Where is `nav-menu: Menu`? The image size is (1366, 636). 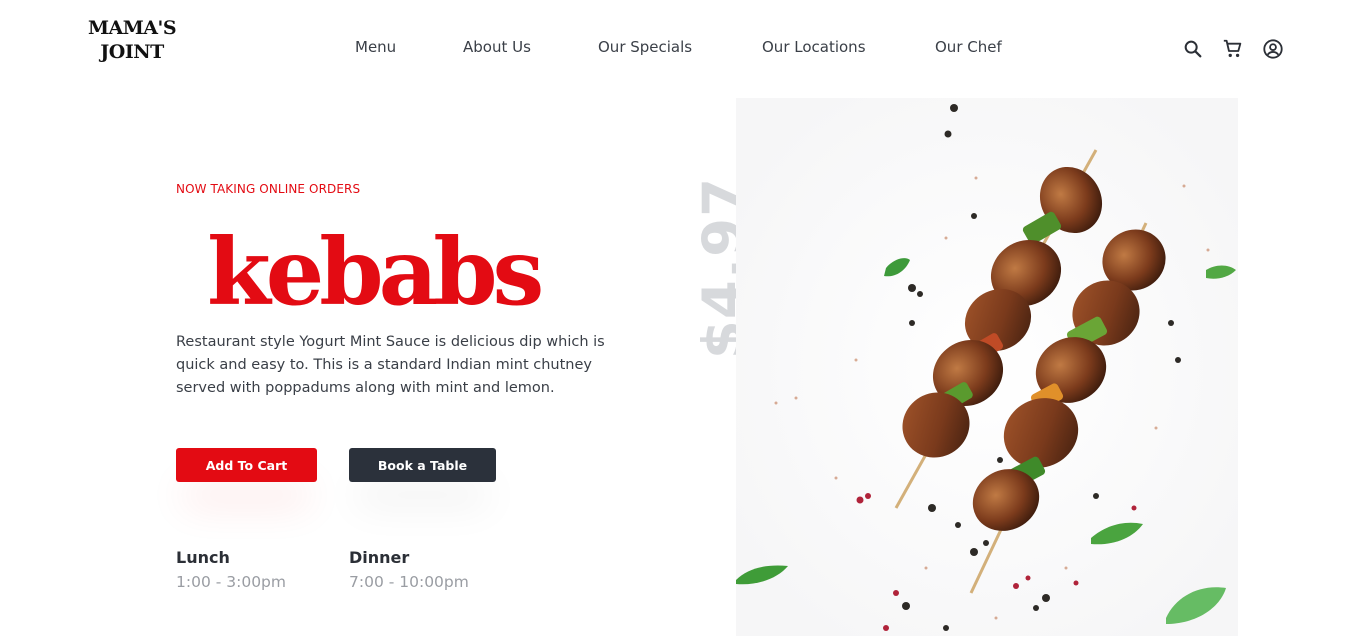
nav-menu: Menu is located at coordinates (375, 47).